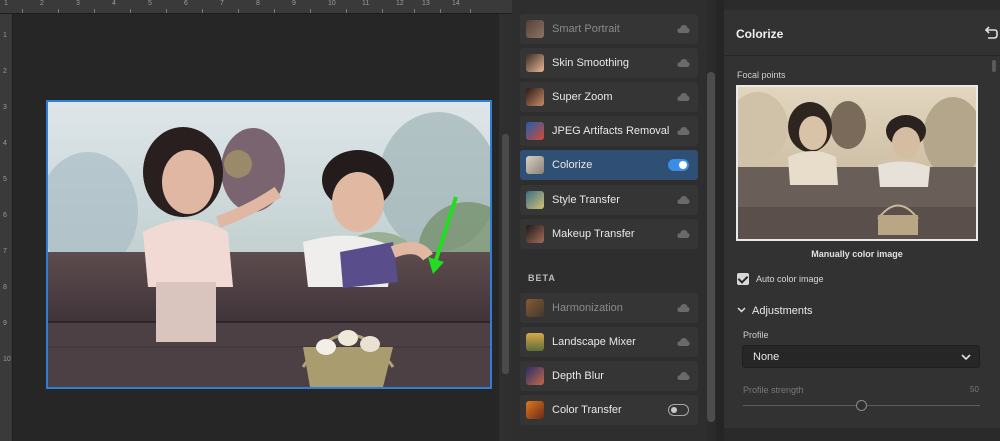 The image size is (1000, 441). What do you see at coordinates (974, 389) in the screenshot?
I see `profile-strength-value: 50` at bounding box center [974, 389].